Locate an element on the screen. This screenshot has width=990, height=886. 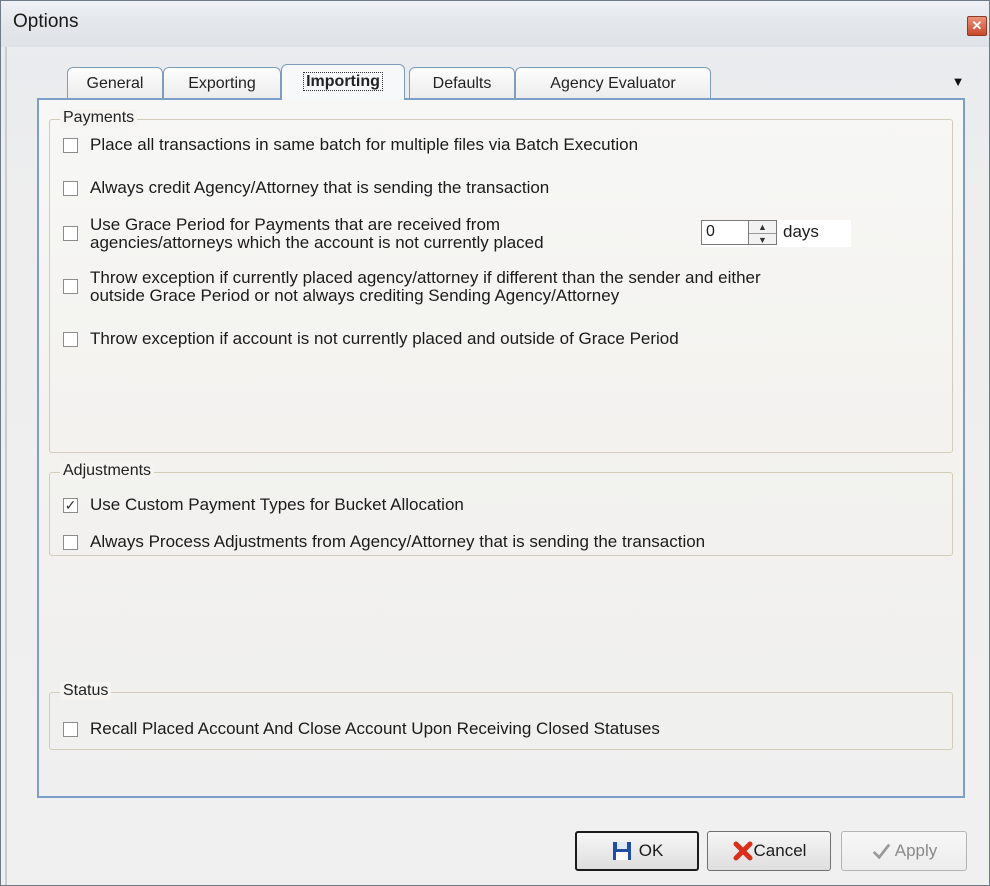
window-title: Options is located at coordinates (46, 21).